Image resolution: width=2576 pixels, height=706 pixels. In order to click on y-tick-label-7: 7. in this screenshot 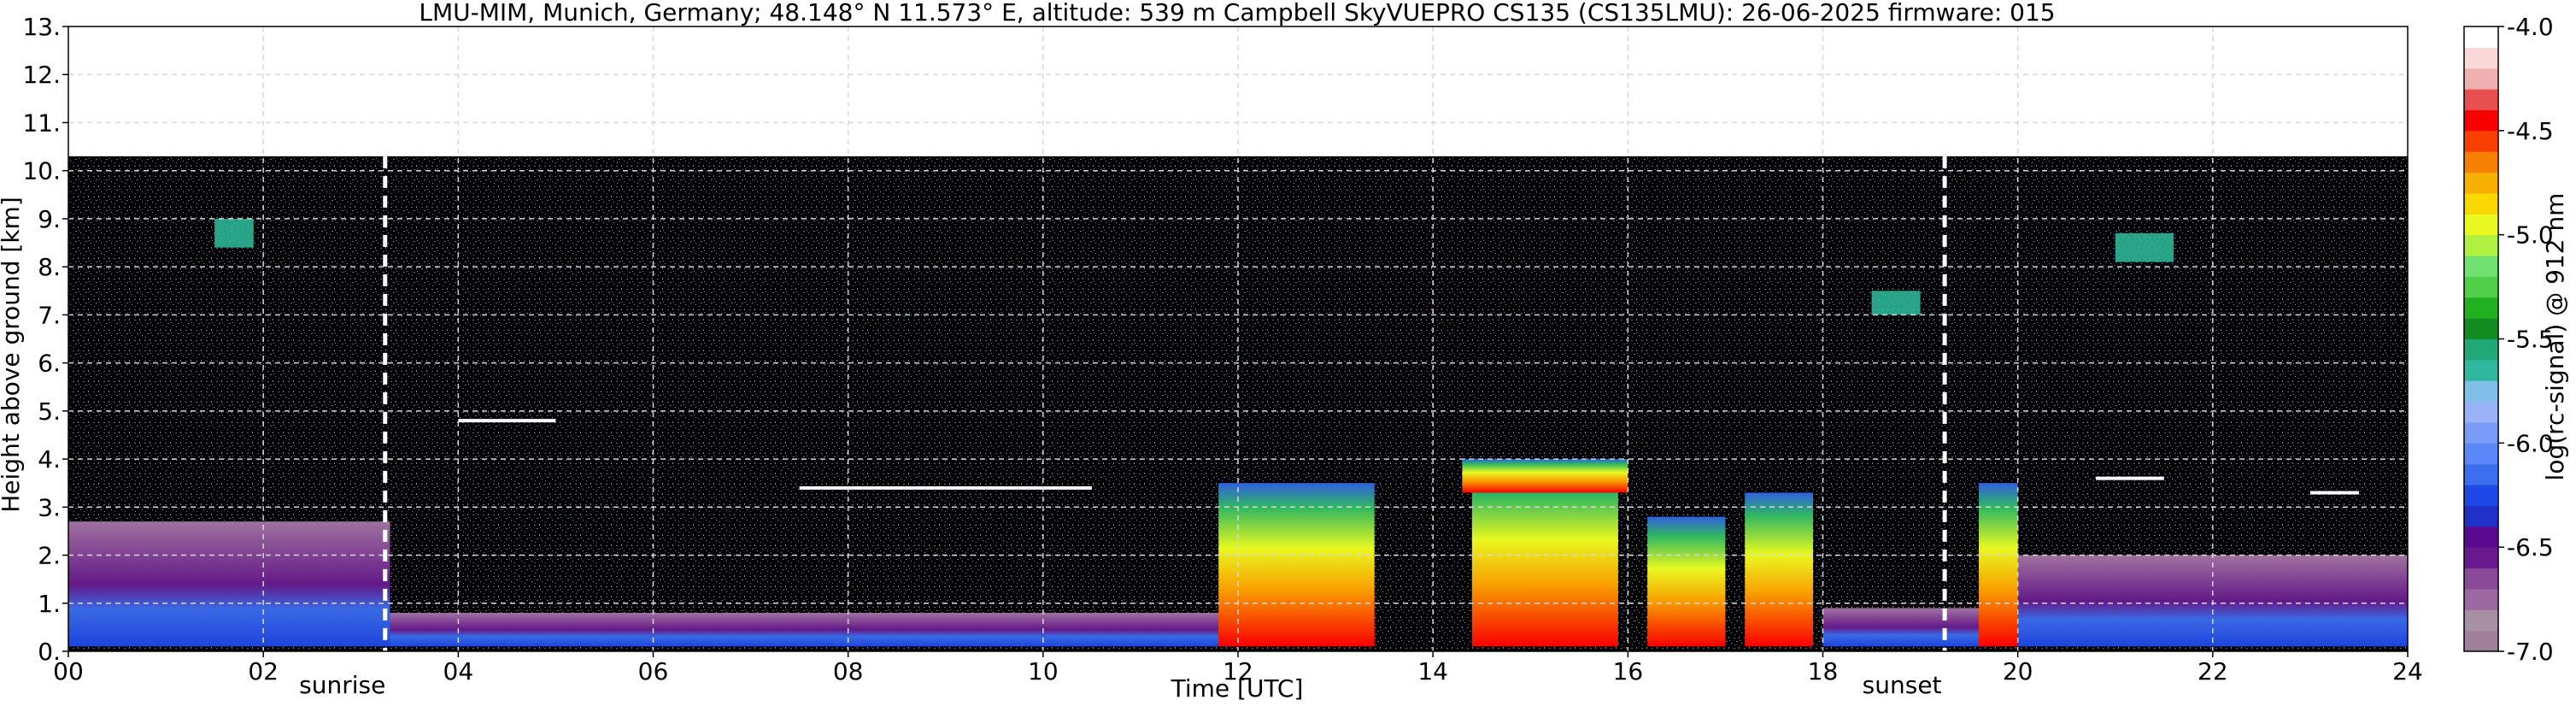, I will do `click(49, 315)`.